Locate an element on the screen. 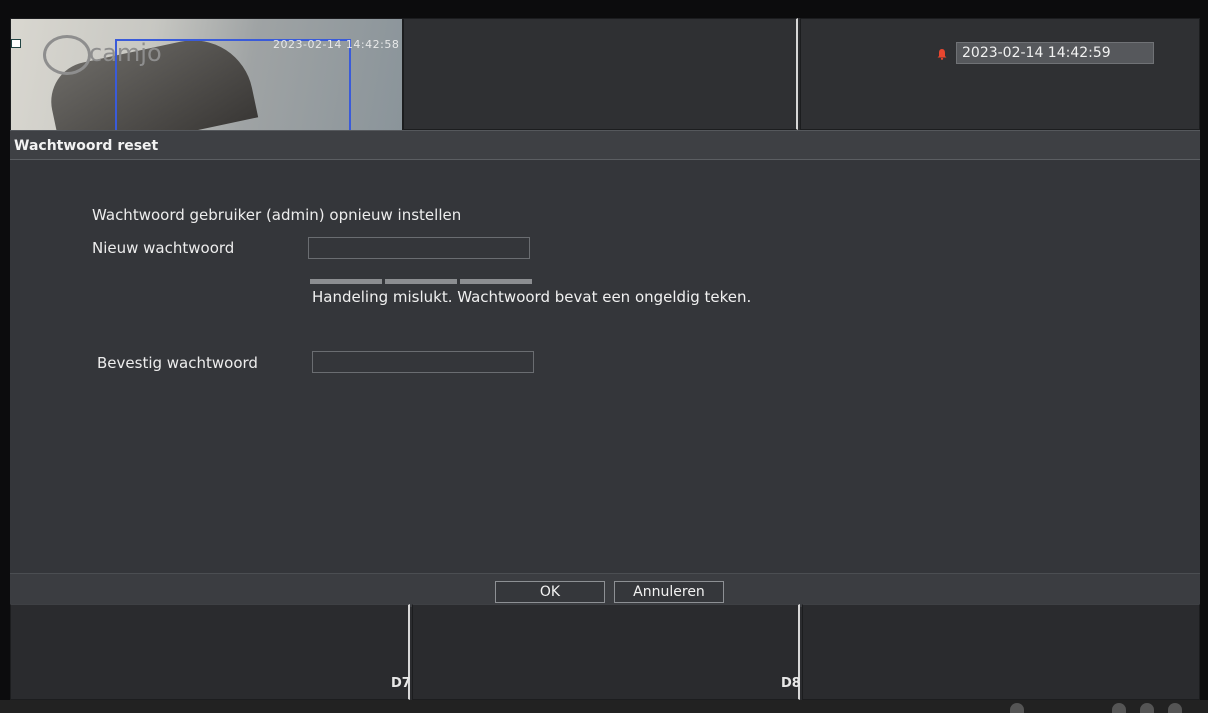 This screenshot has height=713, width=1208. camera-tile-1: camjo 2023-02-14 14:42:58 is located at coordinates (206, 75).